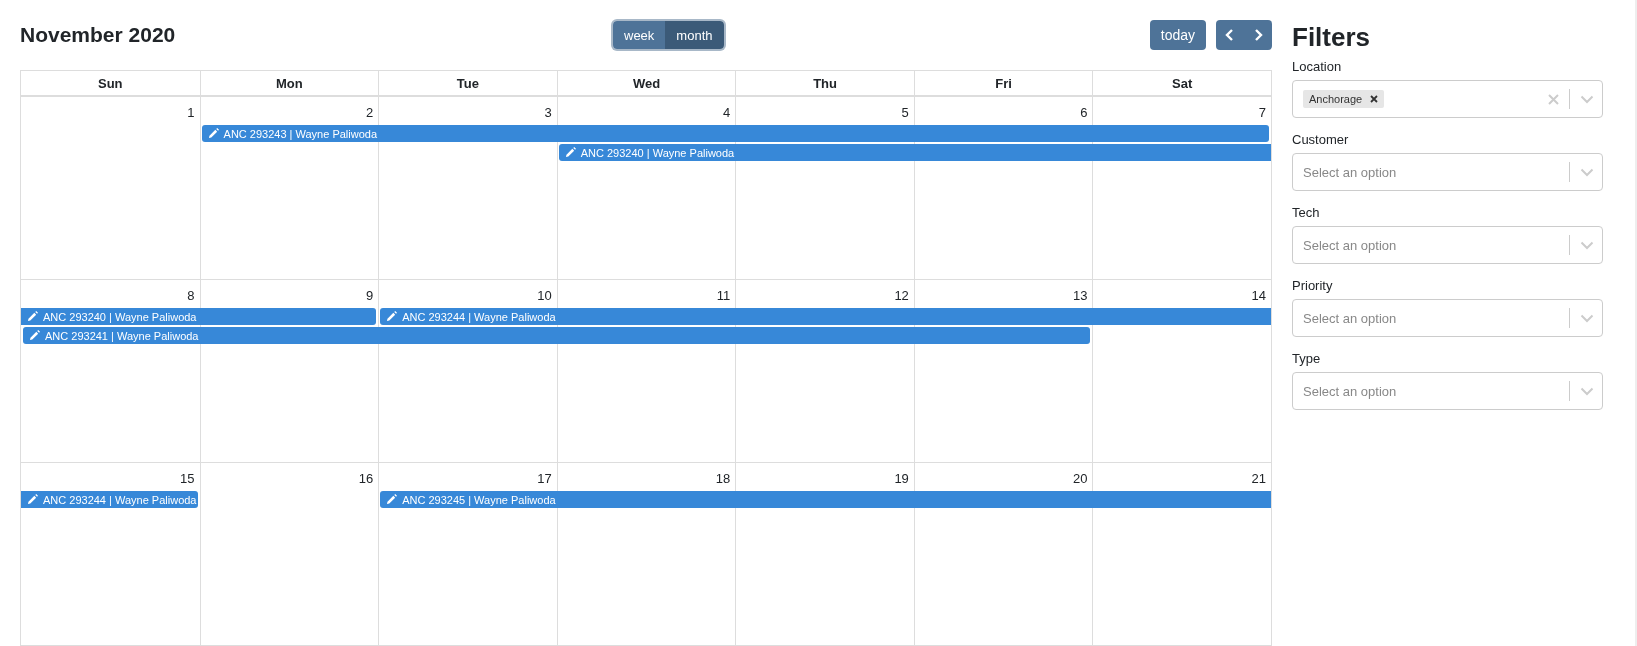 The width and height of the screenshot is (1637, 646). Describe the element at coordinates (1258, 478) in the screenshot. I see `day-number: 21` at that location.